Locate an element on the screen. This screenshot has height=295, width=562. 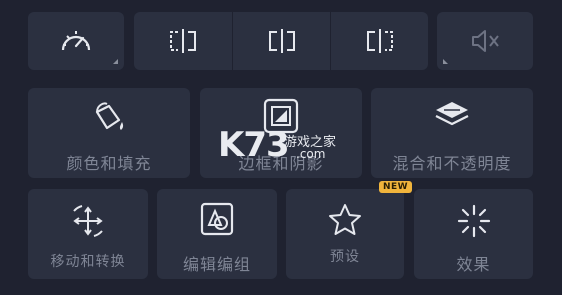
sparkle-icon is located at coordinates (473, 221).